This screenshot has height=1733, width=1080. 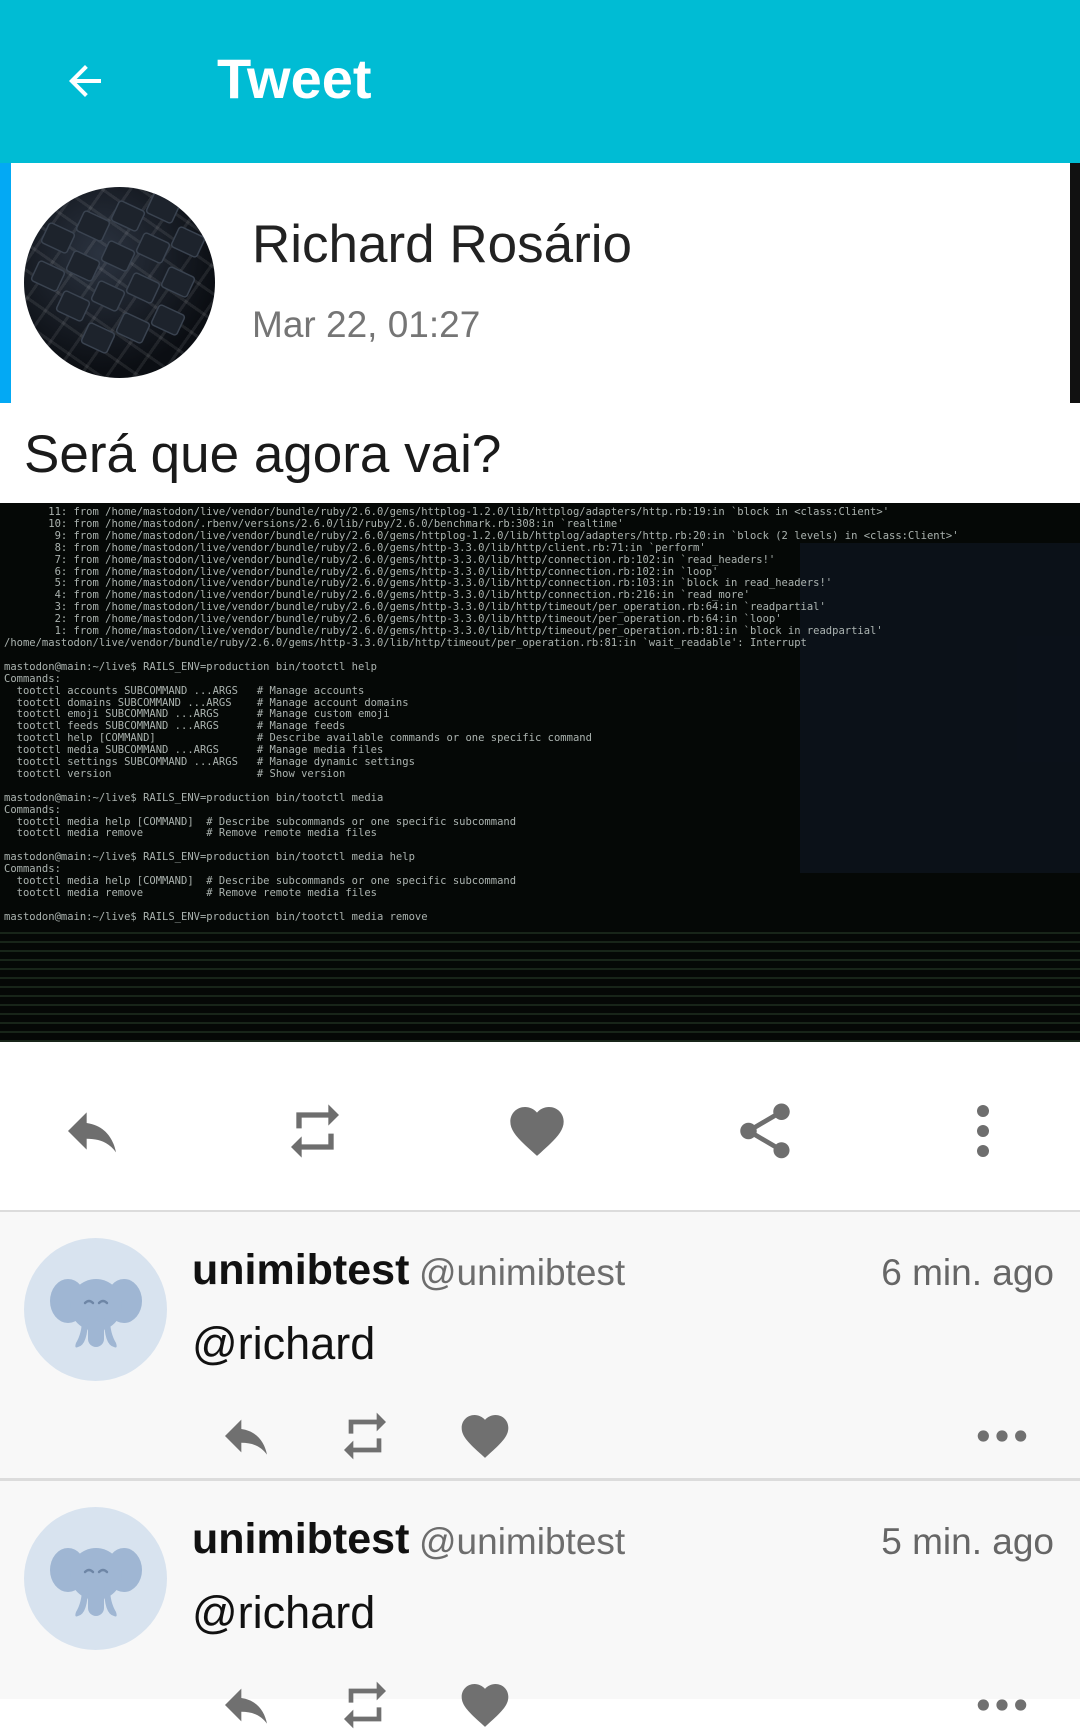 What do you see at coordinates (967, 1272) in the screenshot?
I see `relative-timestamp: 6 min. ago` at bounding box center [967, 1272].